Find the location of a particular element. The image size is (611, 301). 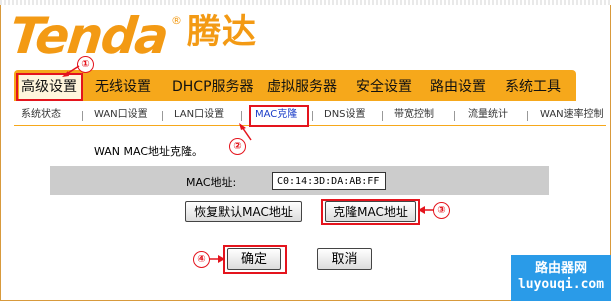

submenu-underline is located at coordinates (310, 125).